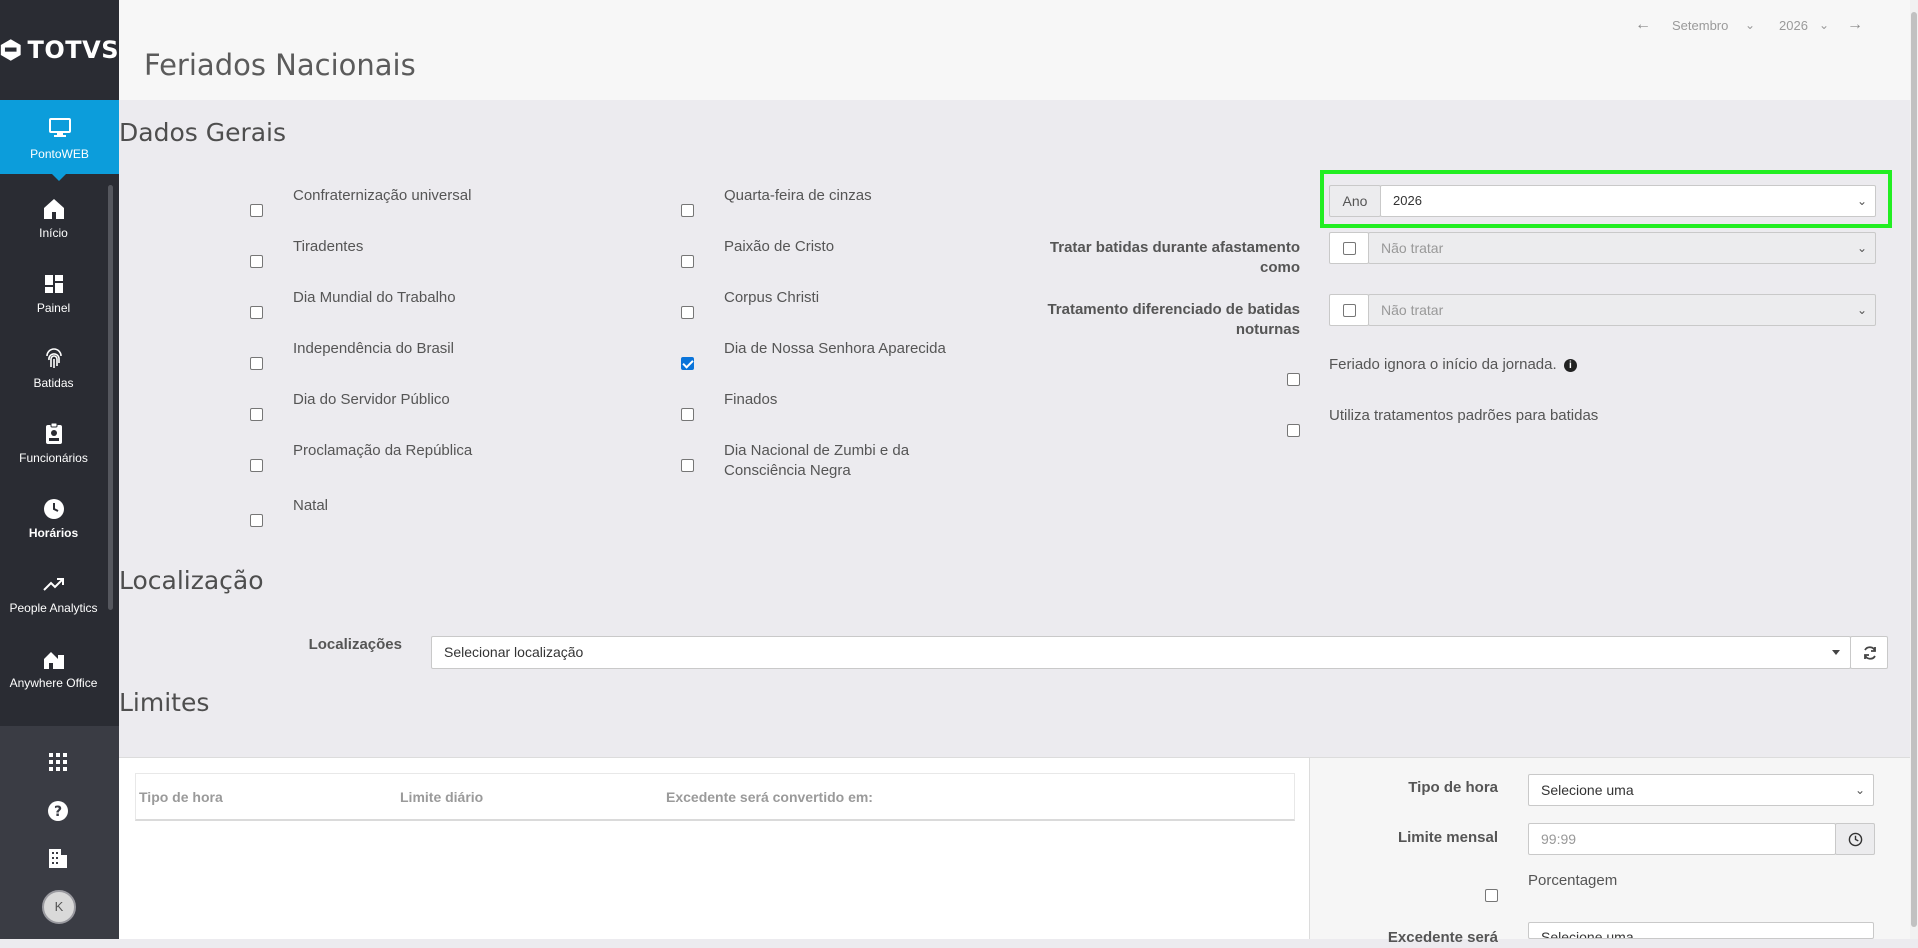  Describe the element at coordinates (751, 399) in the screenshot. I see `checkbox-label: Finados` at that location.